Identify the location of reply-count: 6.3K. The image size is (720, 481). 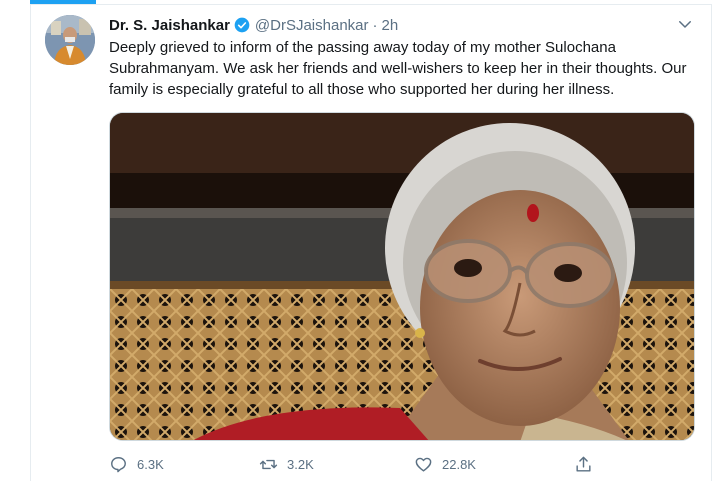
(150, 464).